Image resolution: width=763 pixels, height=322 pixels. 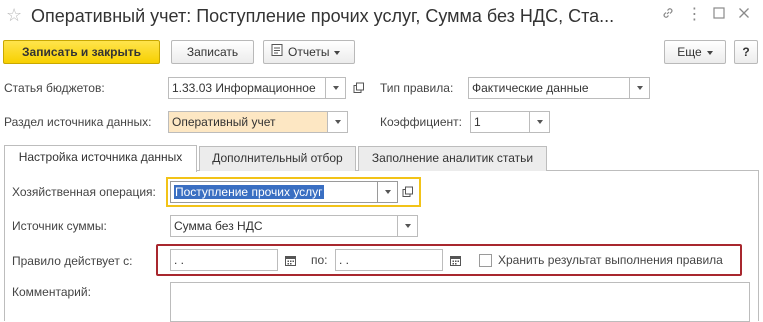 I want to click on maximize-icon, so click(x=719, y=15).